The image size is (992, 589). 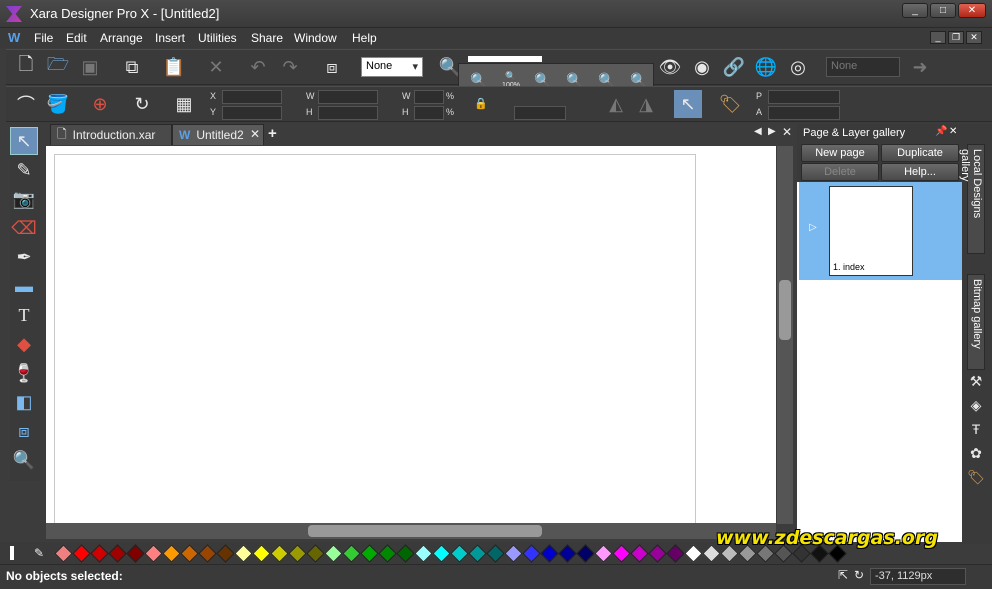 I want to click on duplicate-button: Duplicate, so click(x=920, y=153).